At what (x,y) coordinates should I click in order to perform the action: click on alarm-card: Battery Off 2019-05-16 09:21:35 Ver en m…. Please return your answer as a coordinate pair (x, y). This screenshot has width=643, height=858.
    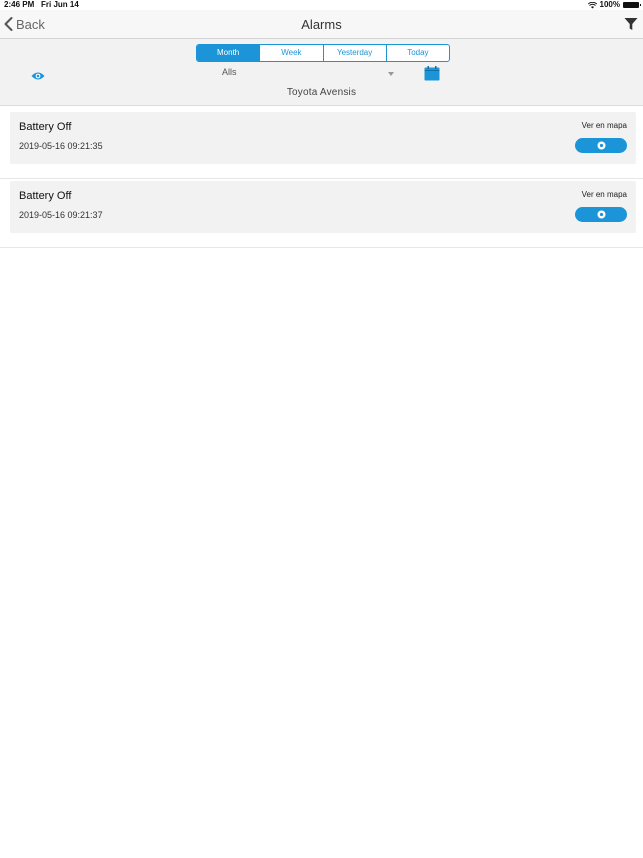
    Looking at the image, I should click on (323, 138).